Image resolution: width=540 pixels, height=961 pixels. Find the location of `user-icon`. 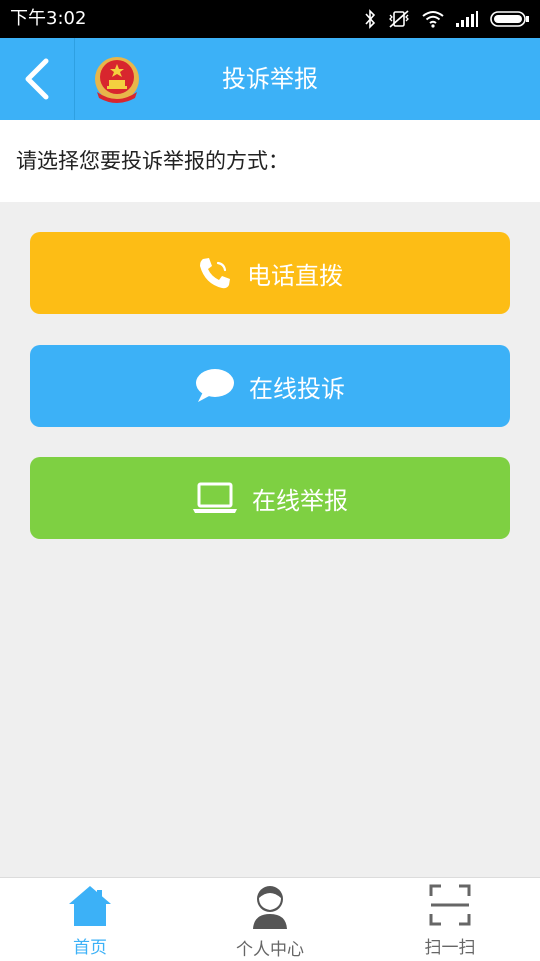

user-icon is located at coordinates (270, 907).